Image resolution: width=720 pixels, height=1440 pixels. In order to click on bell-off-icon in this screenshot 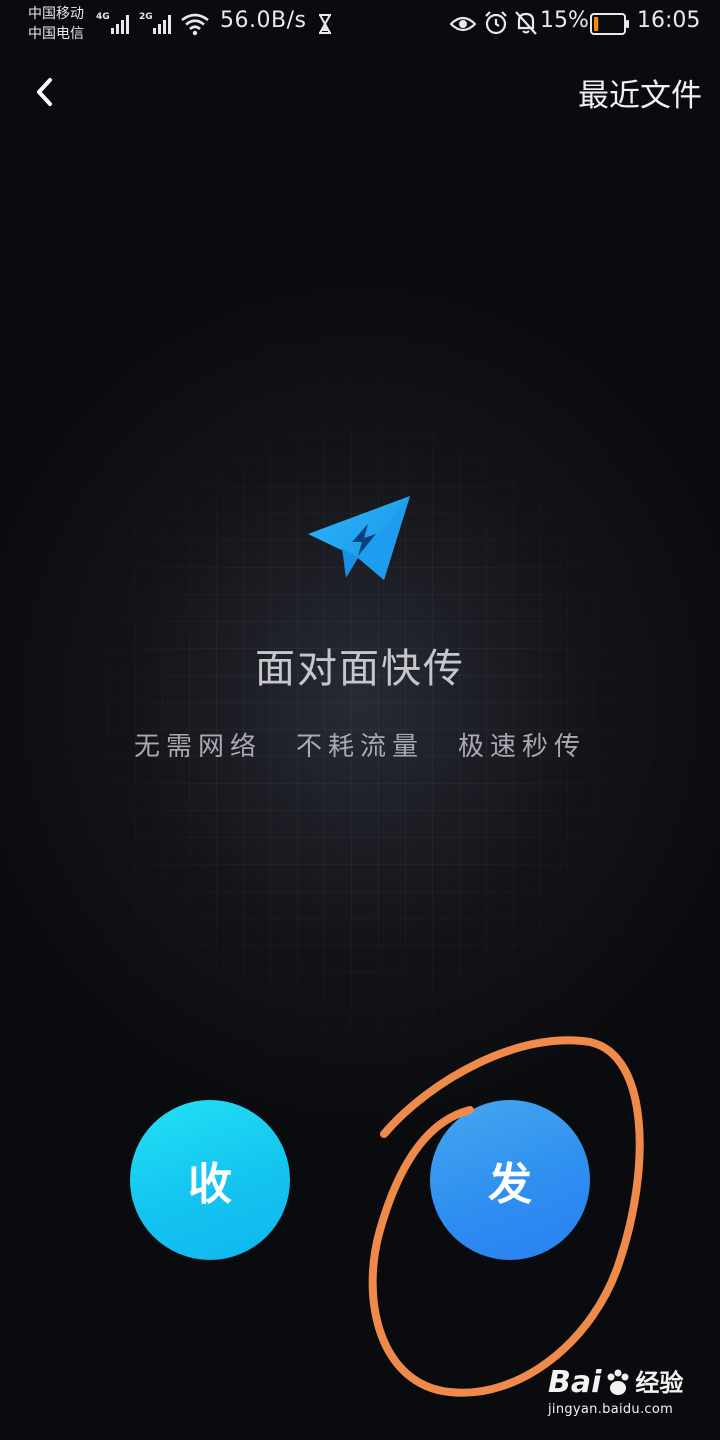, I will do `click(526, 23)`.